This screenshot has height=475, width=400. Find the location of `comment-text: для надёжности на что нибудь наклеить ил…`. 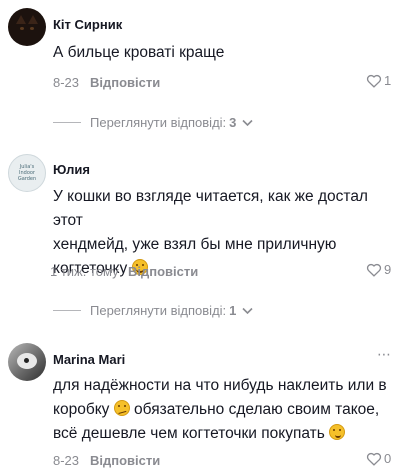

comment-text: для надёжности на что нибудь наклеить ил… is located at coordinates (220, 410).